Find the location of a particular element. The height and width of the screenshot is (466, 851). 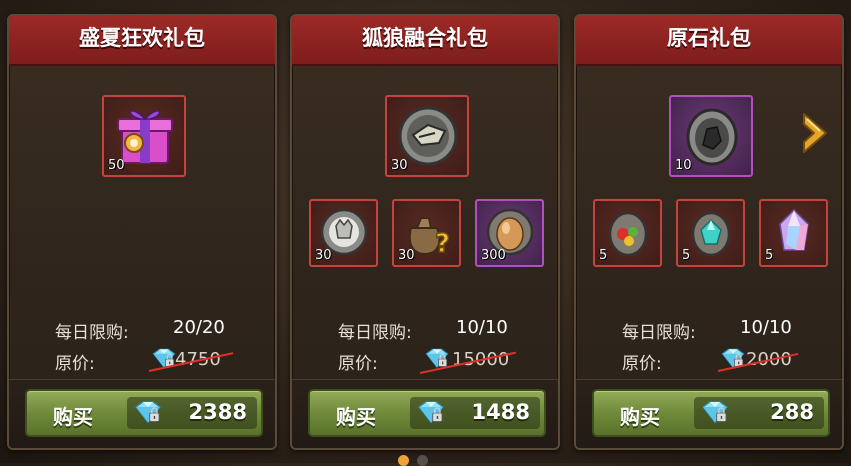

fruit-stone-icon is located at coordinates (628, 234).